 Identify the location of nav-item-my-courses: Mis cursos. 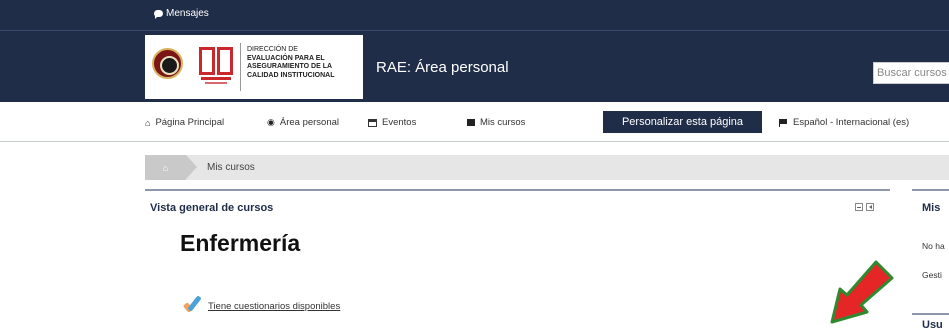
(496, 122).